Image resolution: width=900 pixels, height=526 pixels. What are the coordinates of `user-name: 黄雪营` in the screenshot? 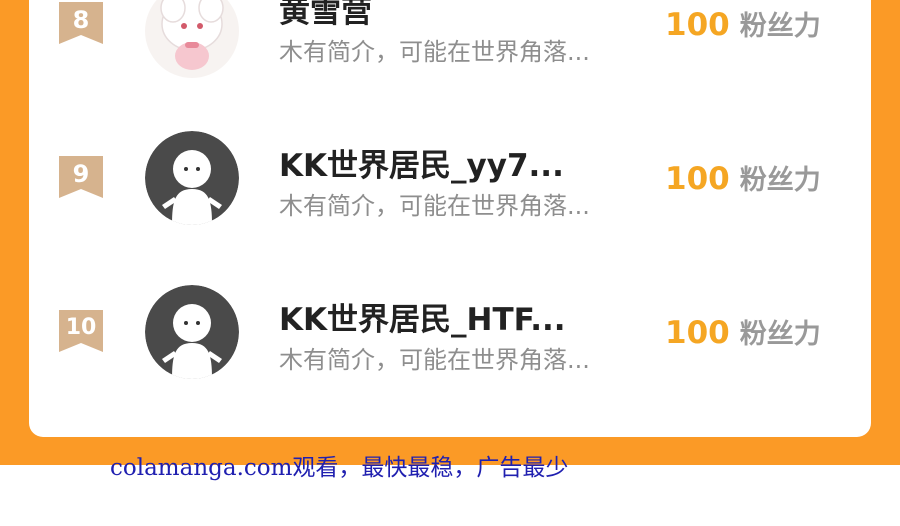 It's located at (325, 15).